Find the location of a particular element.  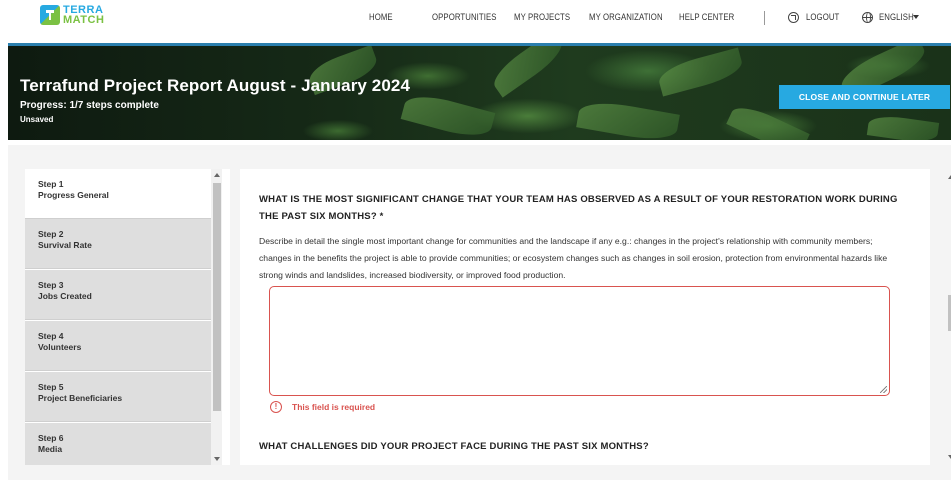

nav-opportunities: OPPORTUNITIES is located at coordinates (464, 17).